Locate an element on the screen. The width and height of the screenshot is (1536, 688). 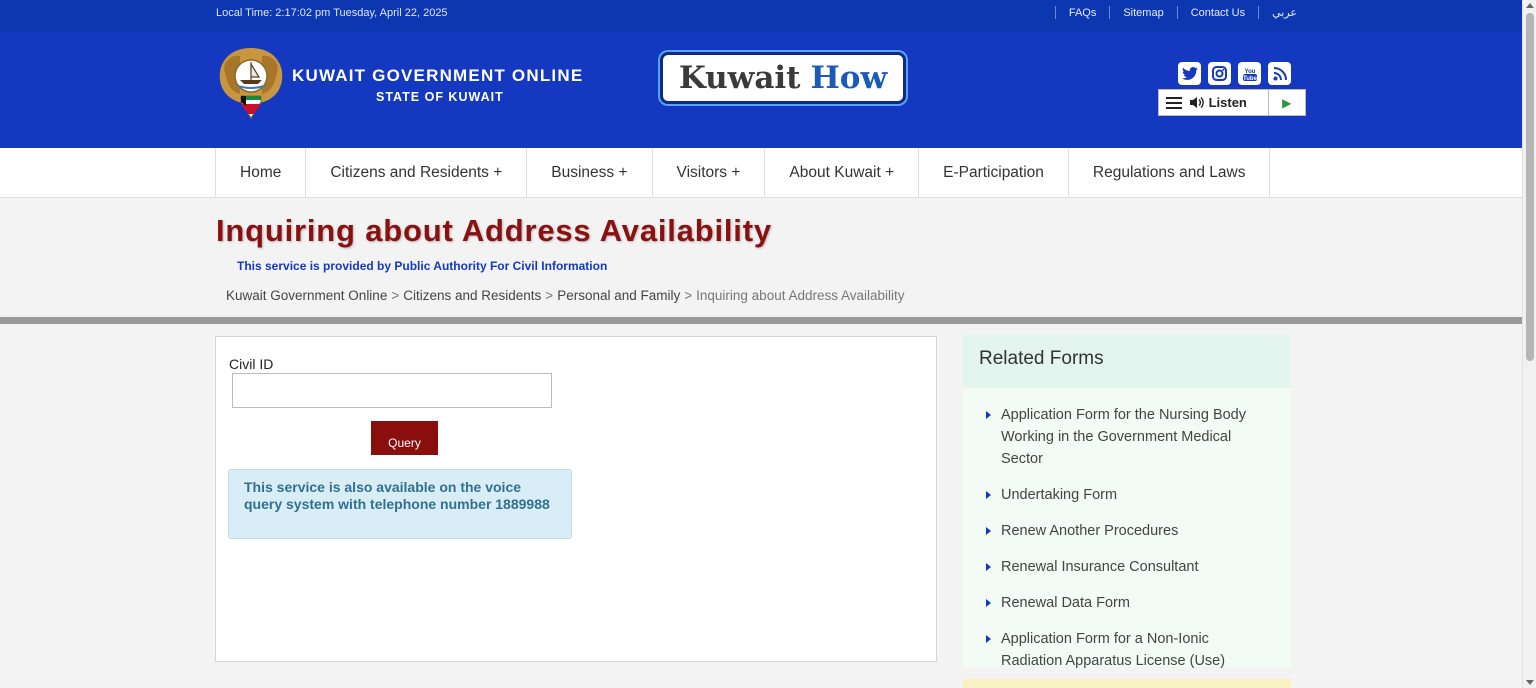
nav-visitors: Visitors + is located at coordinates (709, 173).